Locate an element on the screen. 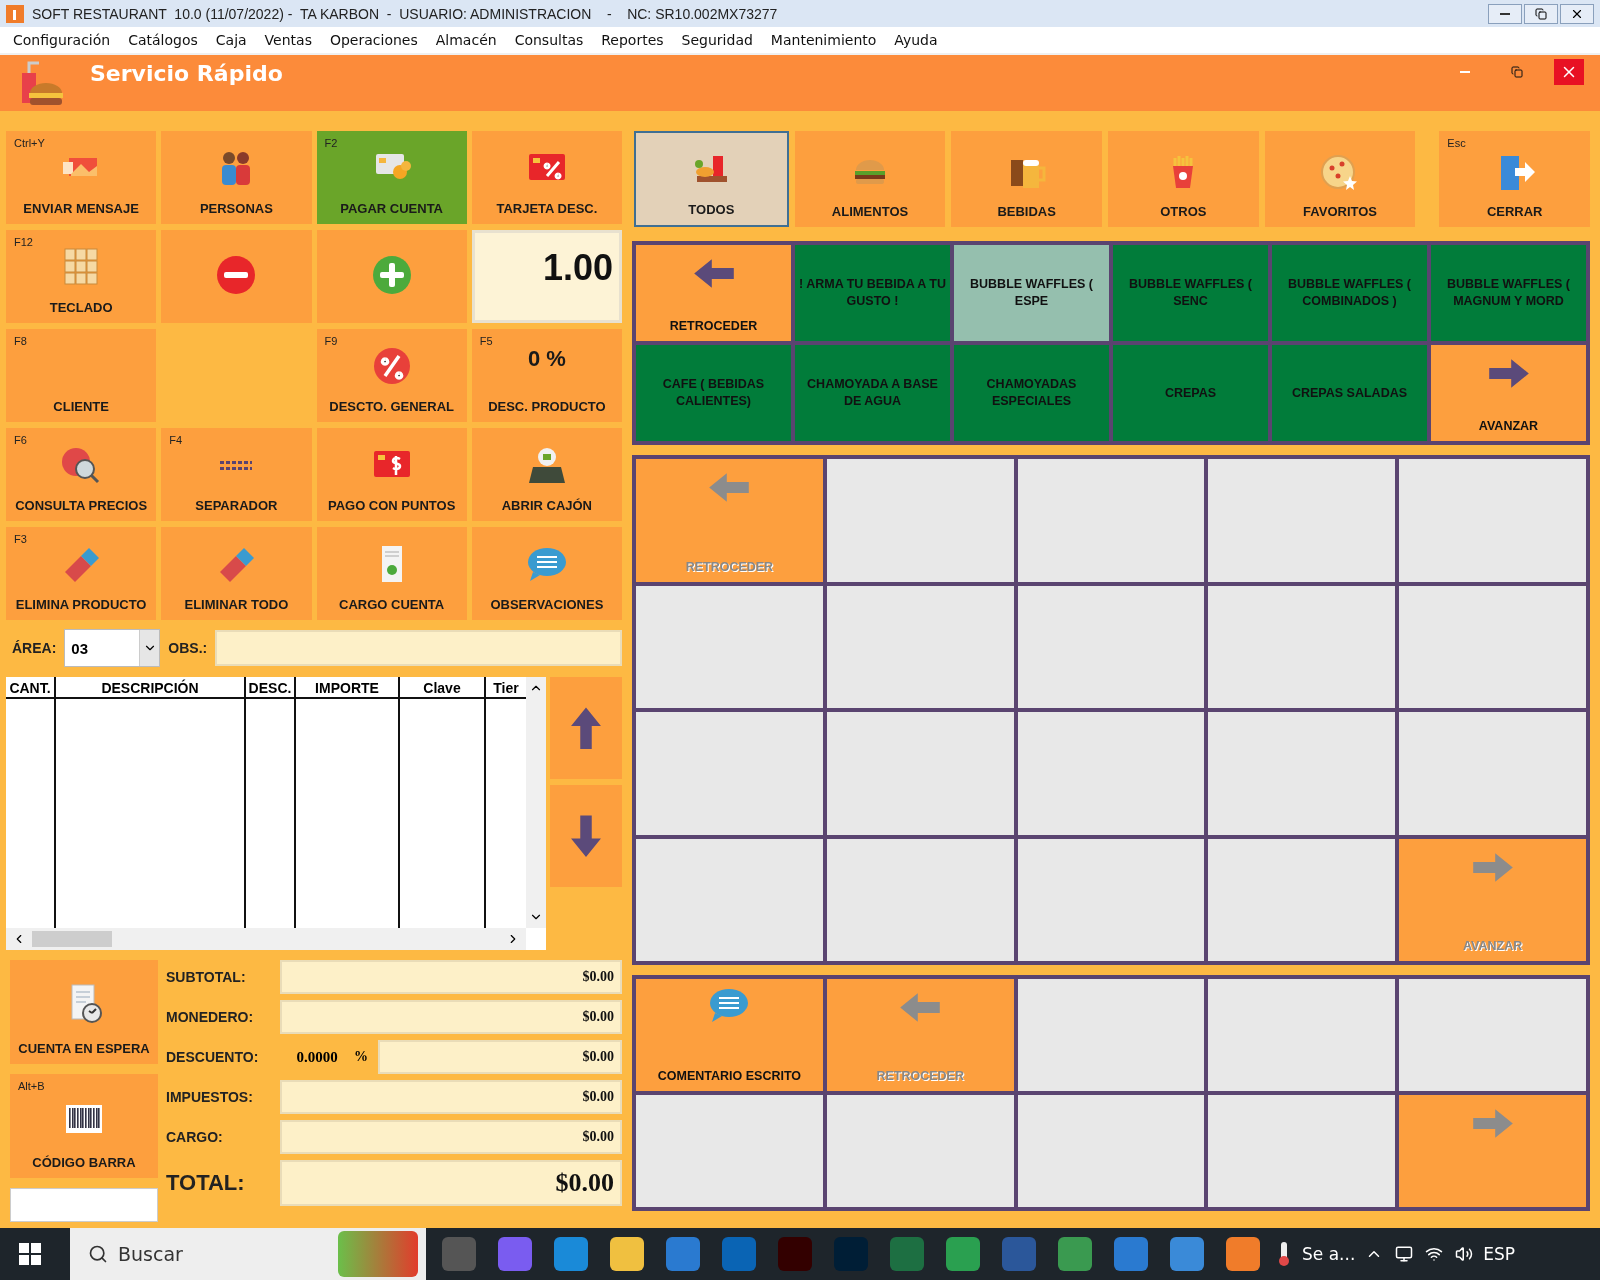 The image size is (1600, 1280). category-tab: TODOS is located at coordinates (711, 179).